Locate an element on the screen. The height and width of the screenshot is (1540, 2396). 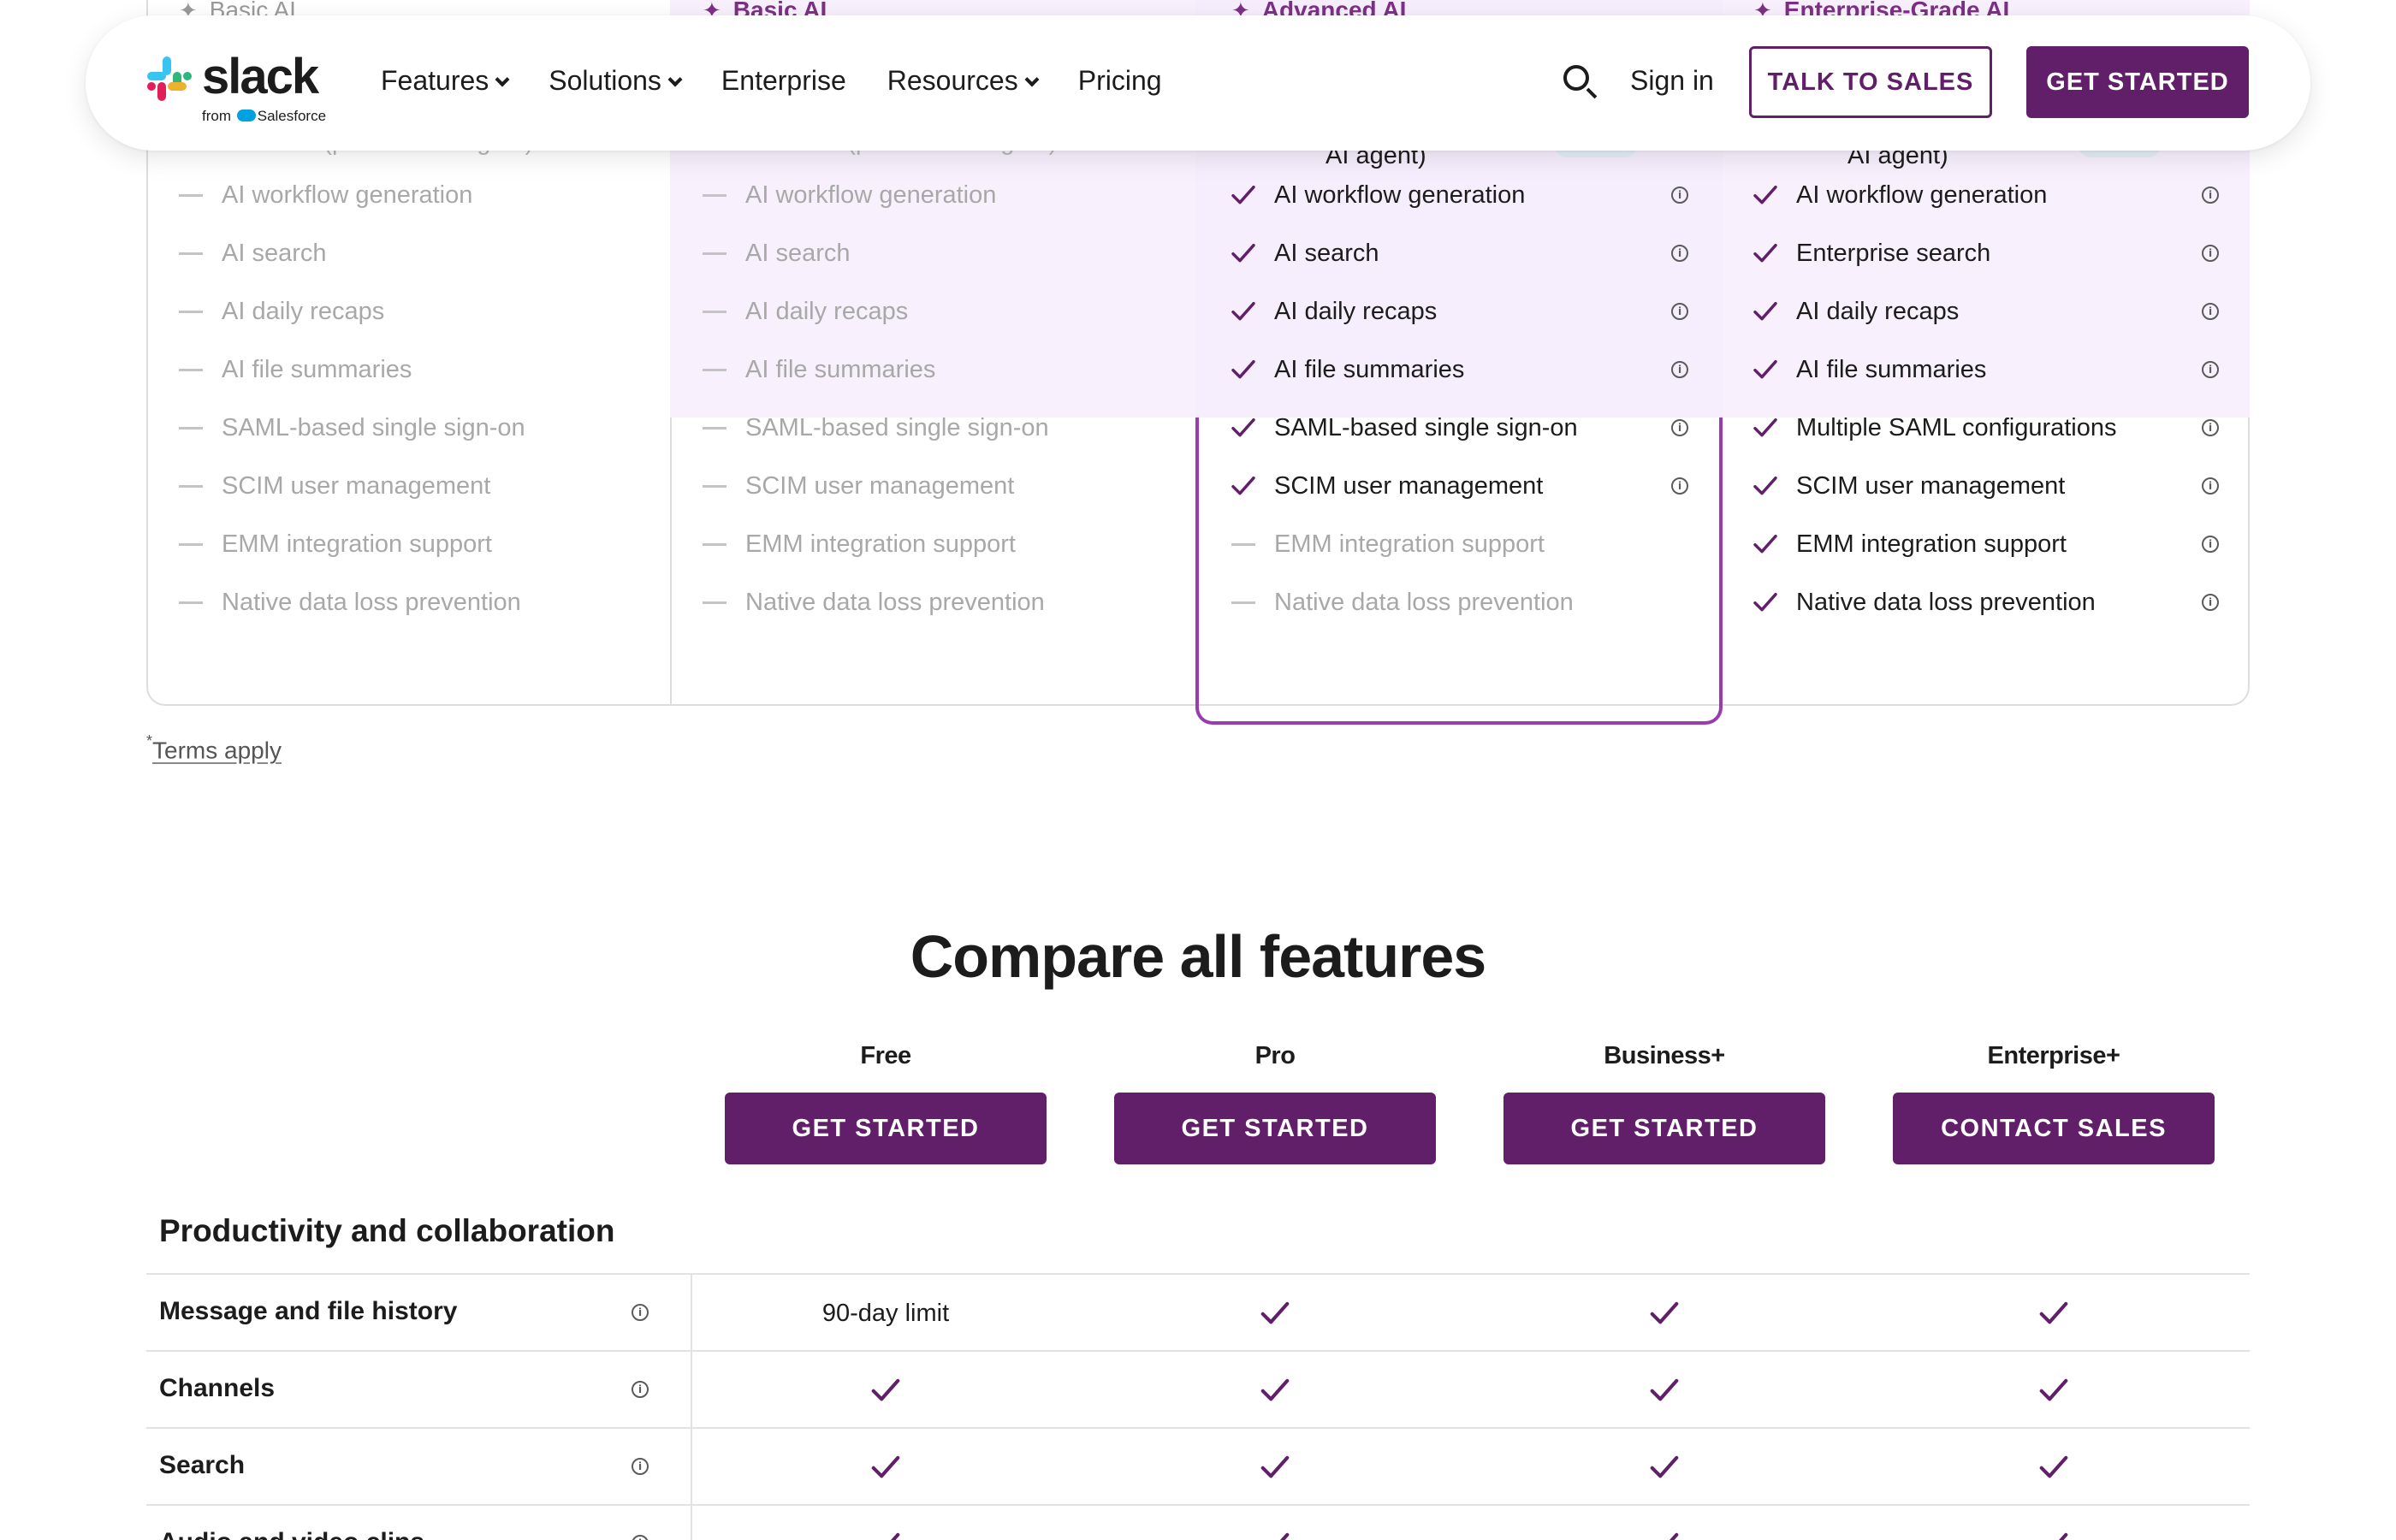
nav-link-label: Resources is located at coordinates (952, 80).